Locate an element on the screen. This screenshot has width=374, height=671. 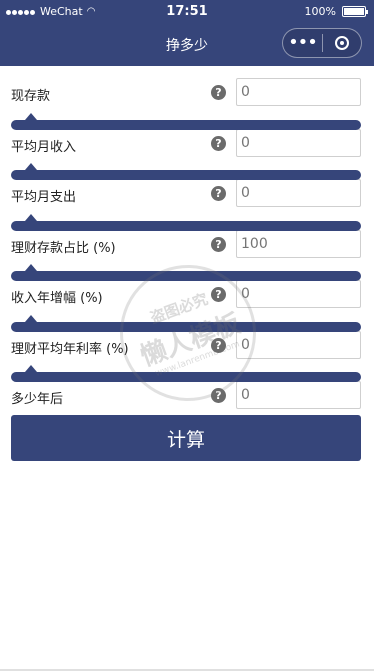
miniprogram-capsule: ••• is located at coordinates (322, 43).